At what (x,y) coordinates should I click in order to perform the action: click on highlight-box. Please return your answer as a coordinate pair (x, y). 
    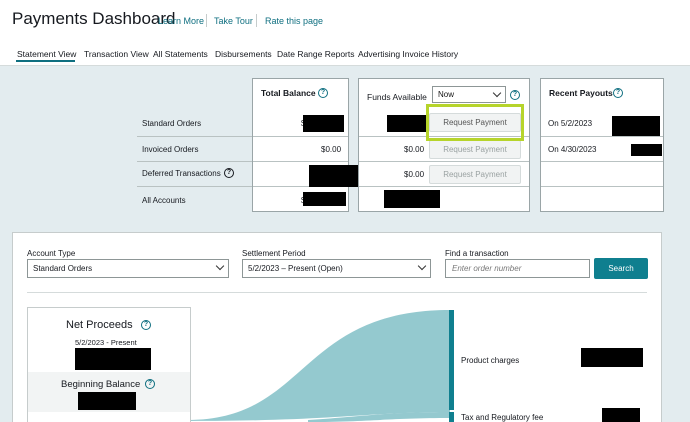
    Looking at the image, I should click on (475, 122).